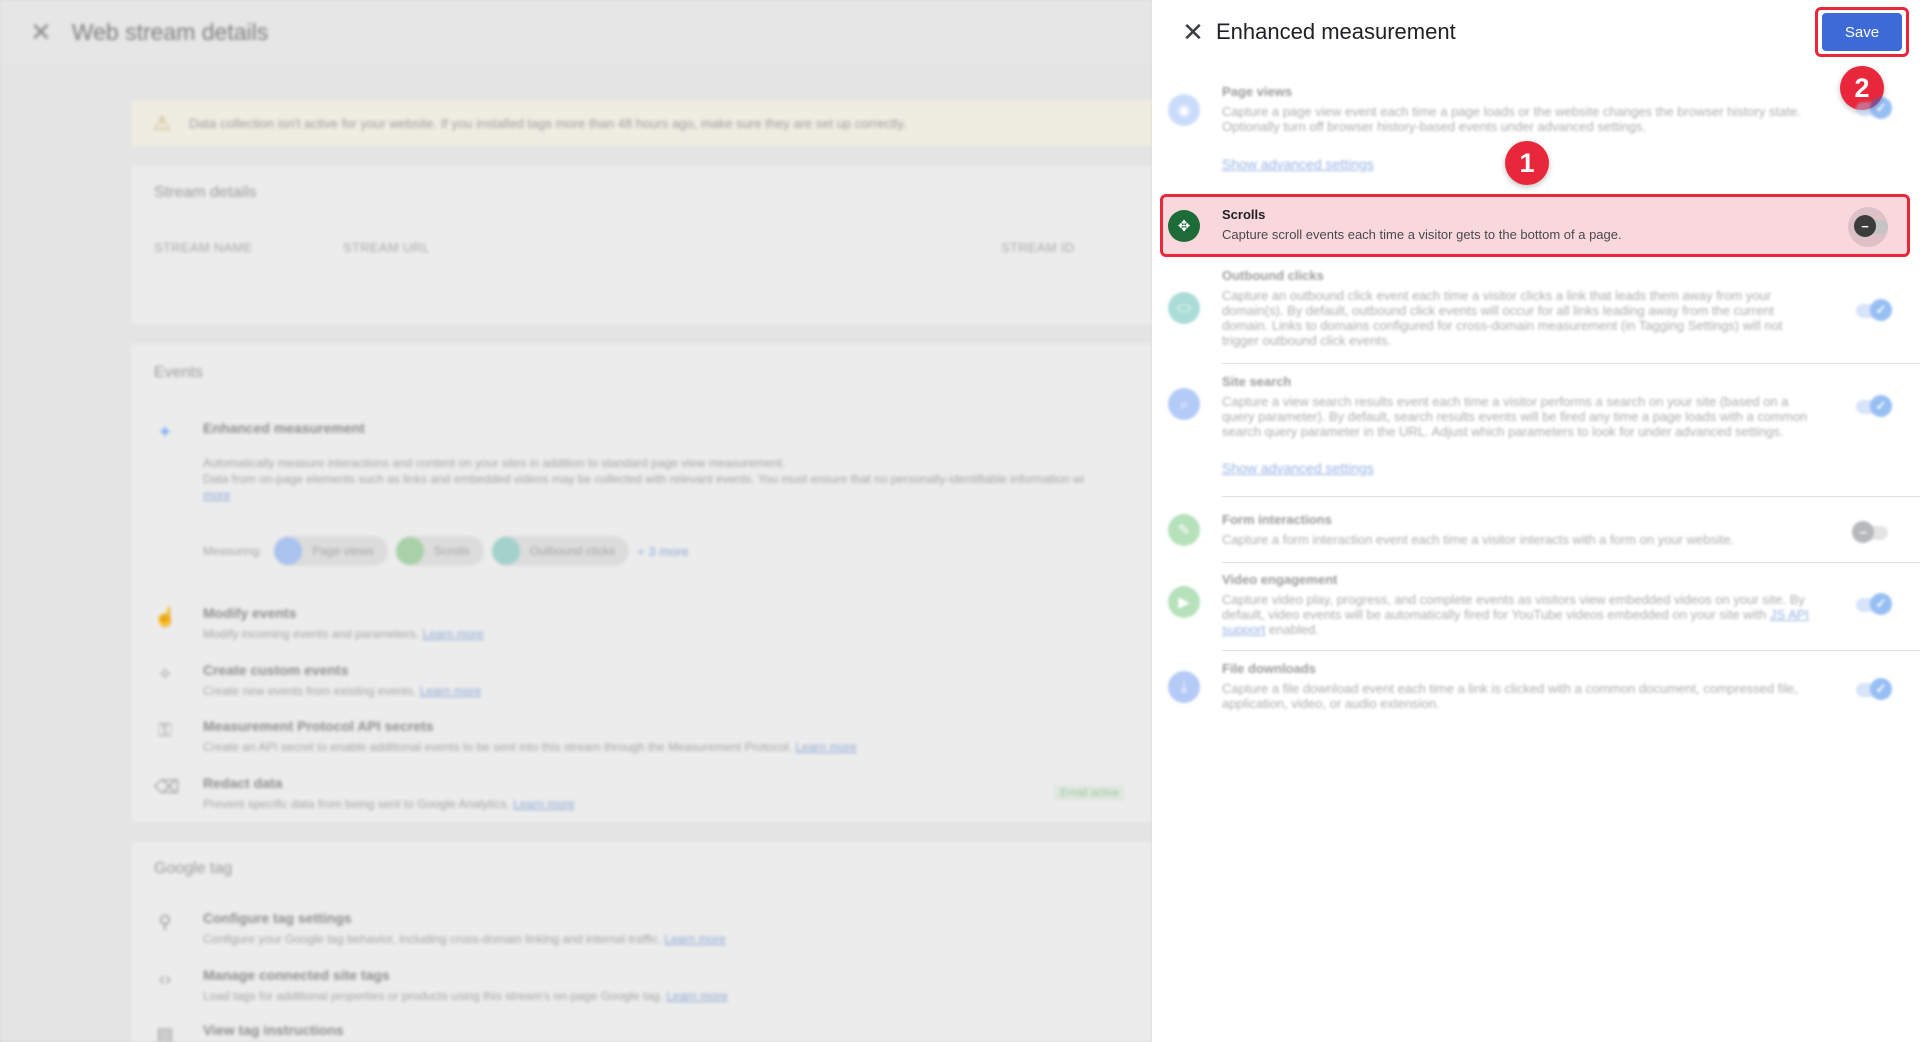 This screenshot has height=1042, width=1920. Describe the element at coordinates (233, 551) in the screenshot. I see `measuring-label: Measuring:` at that location.